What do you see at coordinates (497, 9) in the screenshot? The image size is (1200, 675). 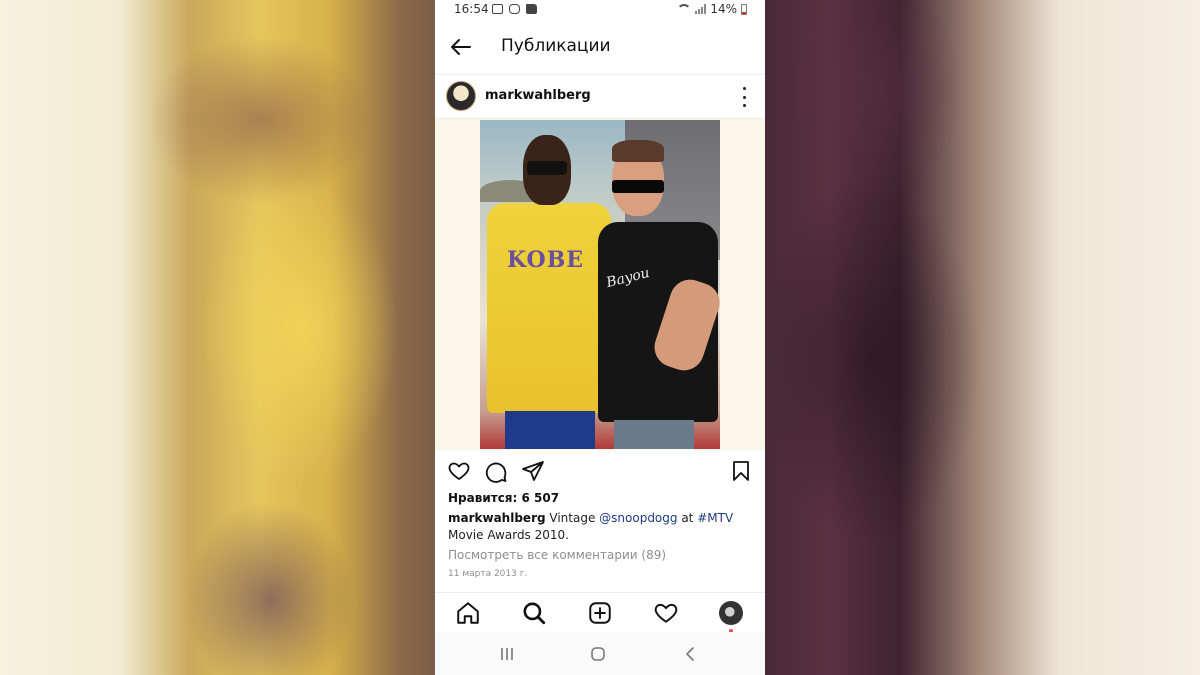 I see `gallery-icon` at bounding box center [497, 9].